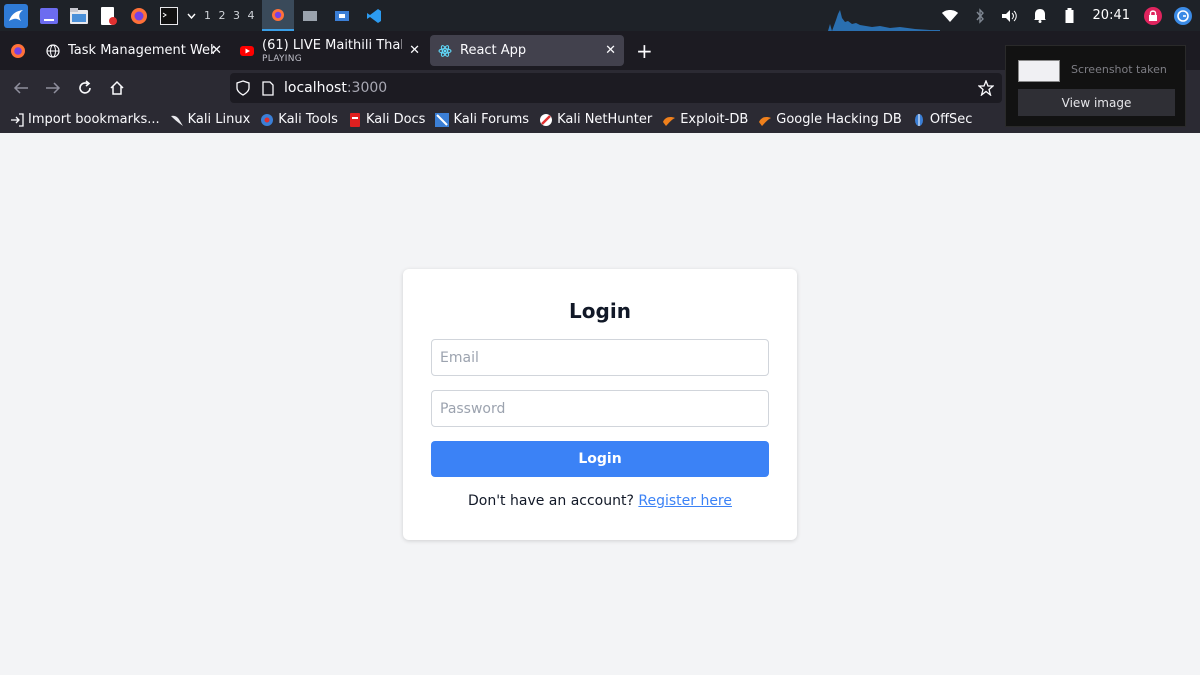 Image resolution: width=1200 pixels, height=675 pixels. I want to click on password-input, so click(600, 408).